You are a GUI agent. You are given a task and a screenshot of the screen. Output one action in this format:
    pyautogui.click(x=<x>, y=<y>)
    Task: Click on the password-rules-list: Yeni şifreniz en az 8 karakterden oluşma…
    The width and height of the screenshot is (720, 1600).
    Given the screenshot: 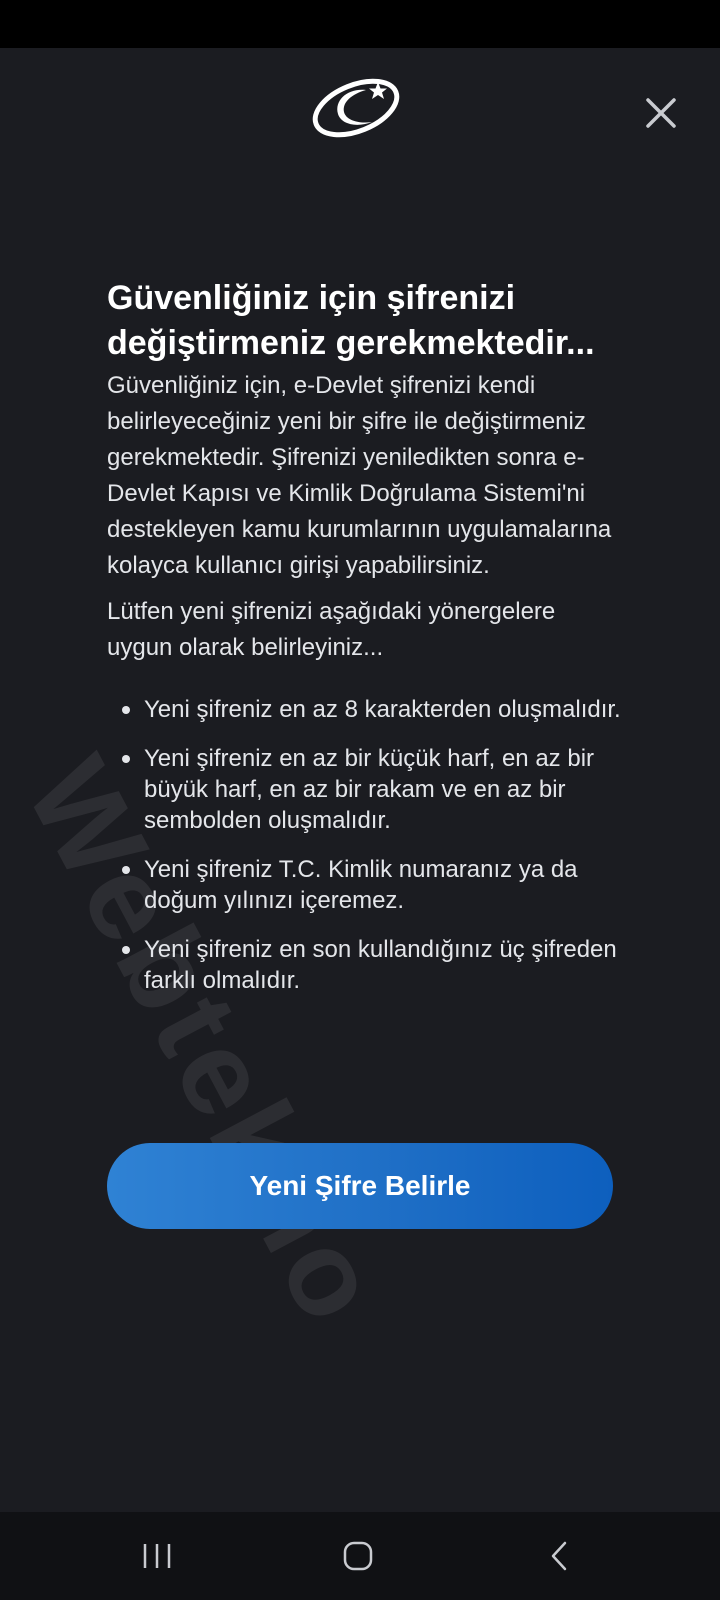 What is the action you would take?
    pyautogui.click(x=367, y=845)
    